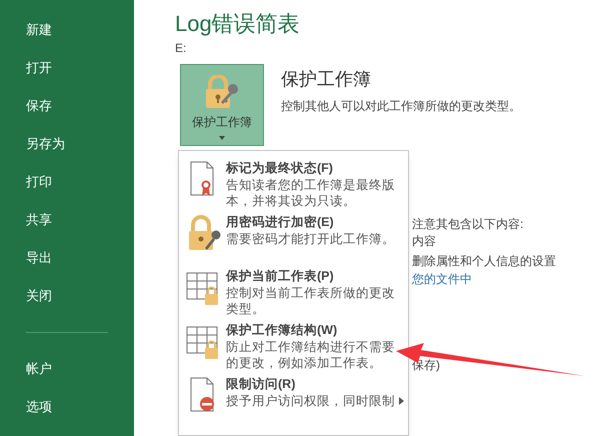 Image resolution: width=607 pixels, height=436 pixels. What do you see at coordinates (67, 144) in the screenshot?
I see `sidebar-item: 另存为` at bounding box center [67, 144].